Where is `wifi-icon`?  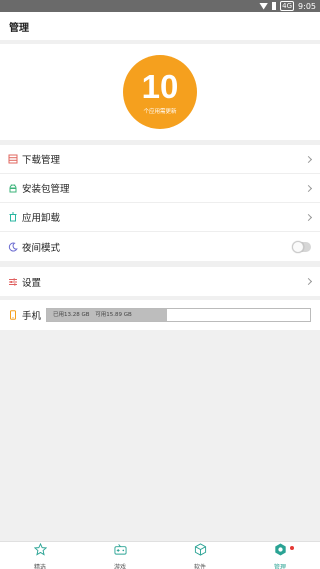 wifi-icon is located at coordinates (264, 6).